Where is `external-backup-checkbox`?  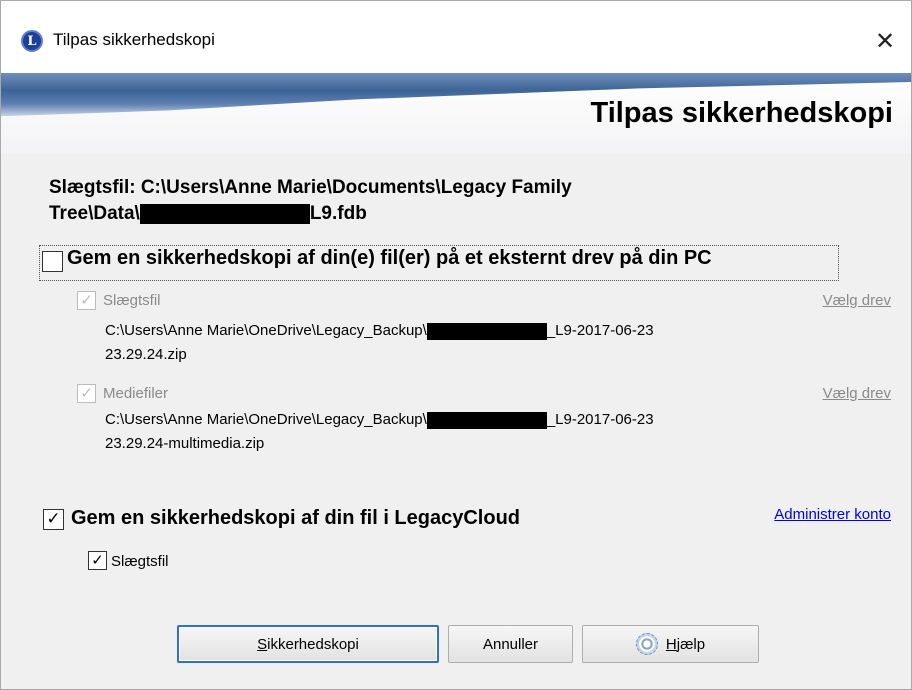
external-backup-checkbox is located at coordinates (52, 261).